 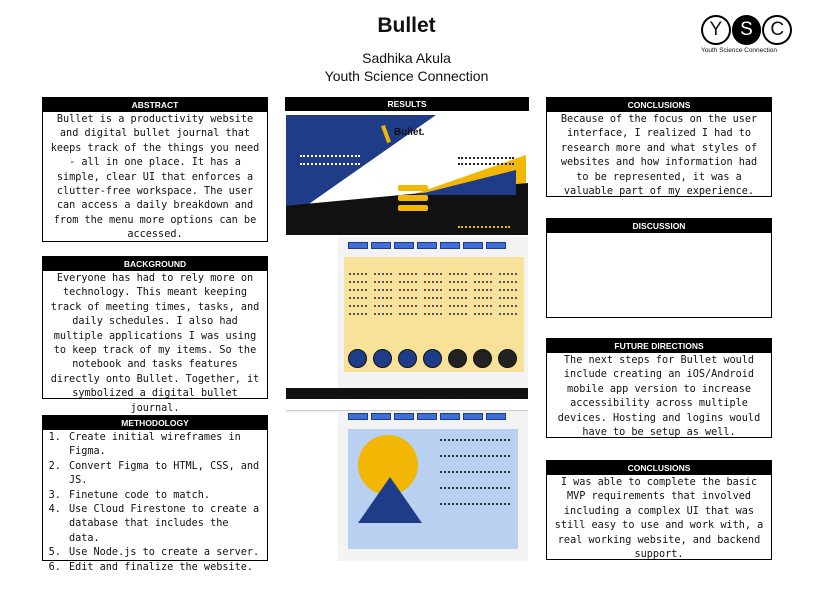 What do you see at coordinates (659, 226) in the screenshot?
I see `discussion-heading: DISCUSSION` at bounding box center [659, 226].